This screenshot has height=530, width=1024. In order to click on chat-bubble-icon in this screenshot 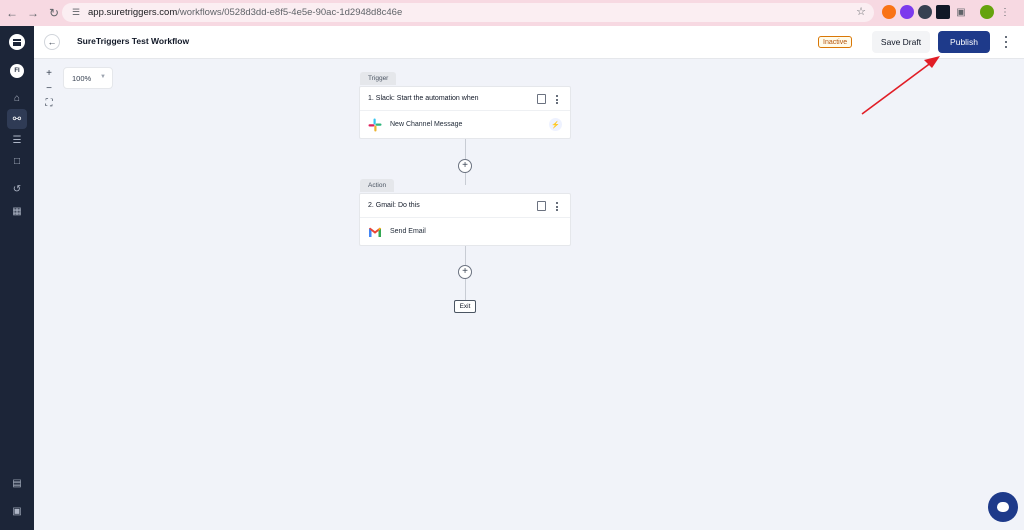, I will do `click(1003, 507)`.